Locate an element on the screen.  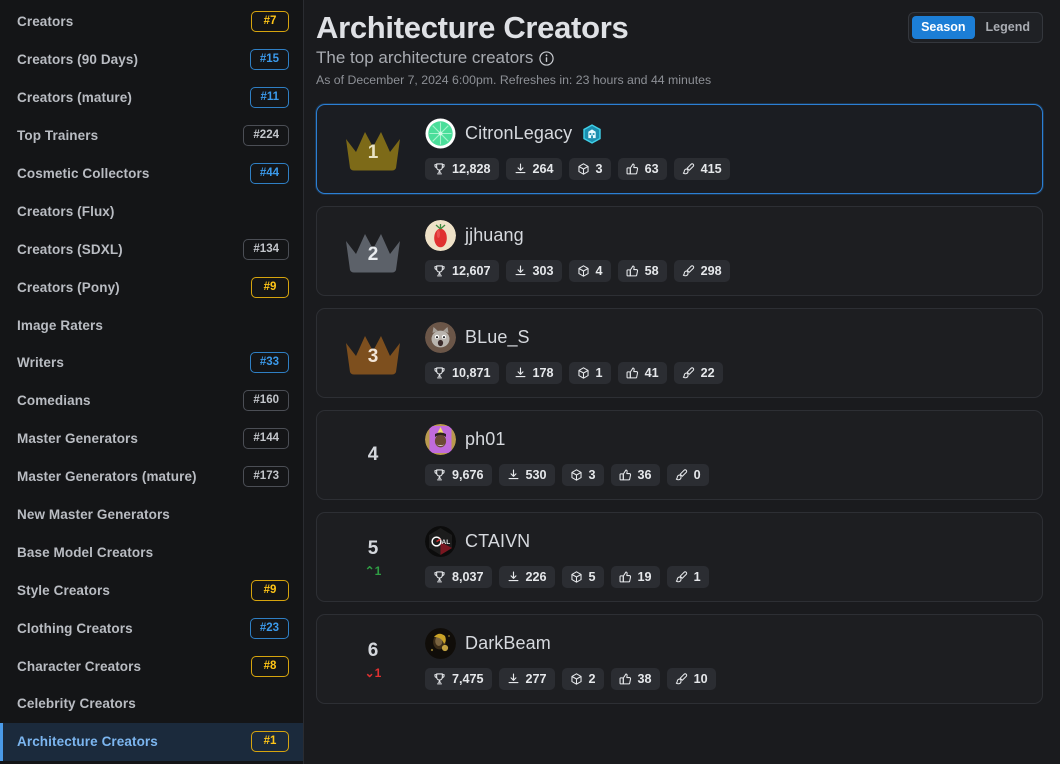
sidebar-item-image-raters: Image Raters is located at coordinates (151, 325).